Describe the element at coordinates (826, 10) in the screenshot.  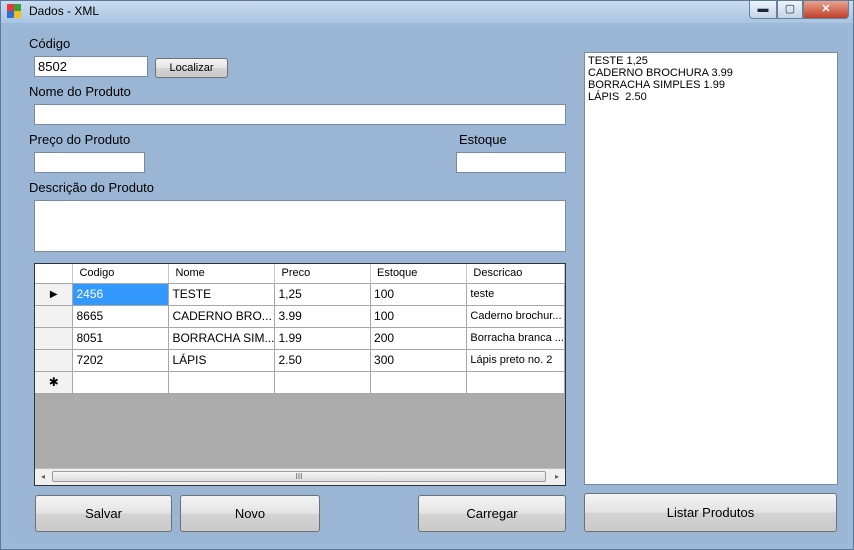
I see `close-button: ✕` at that location.